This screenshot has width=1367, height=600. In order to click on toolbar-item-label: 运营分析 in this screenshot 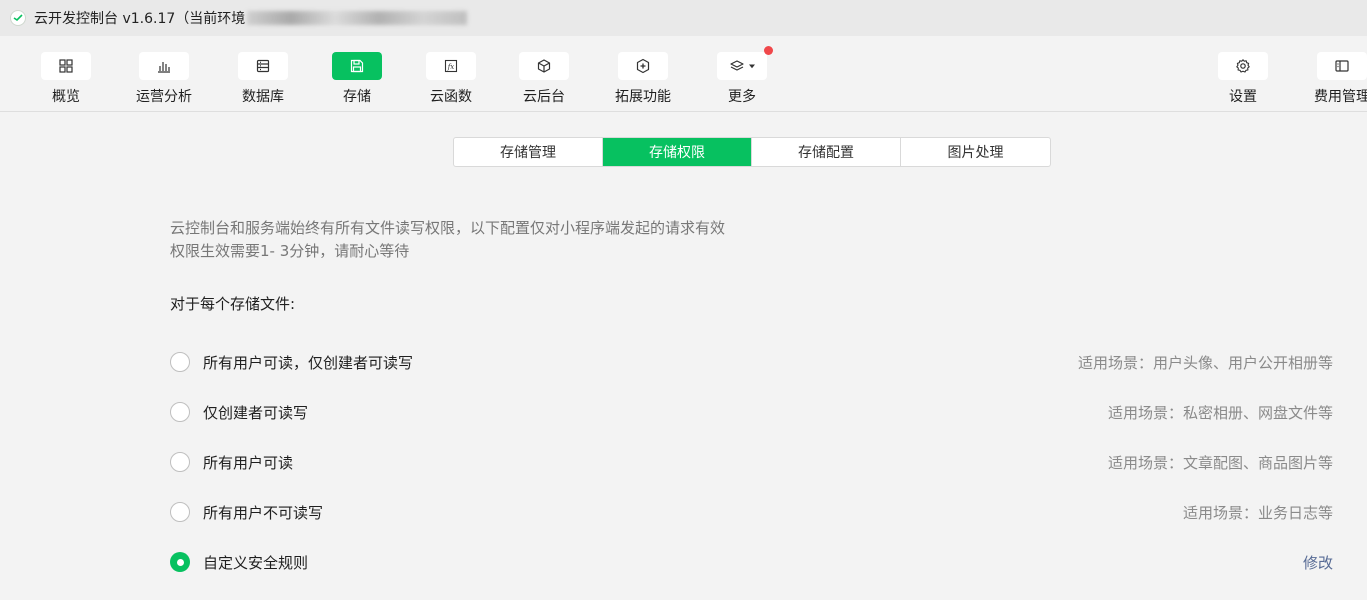, I will do `click(164, 97)`.